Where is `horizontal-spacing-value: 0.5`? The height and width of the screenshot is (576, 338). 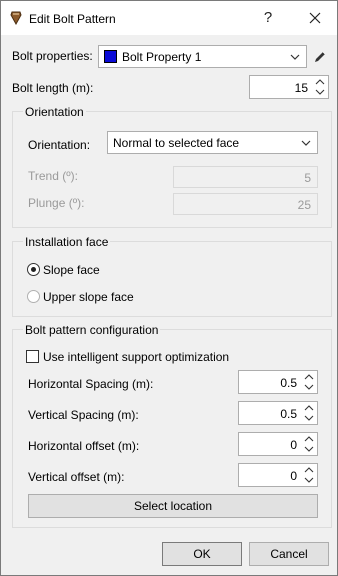 horizontal-spacing-value: 0.5 is located at coordinates (288, 383).